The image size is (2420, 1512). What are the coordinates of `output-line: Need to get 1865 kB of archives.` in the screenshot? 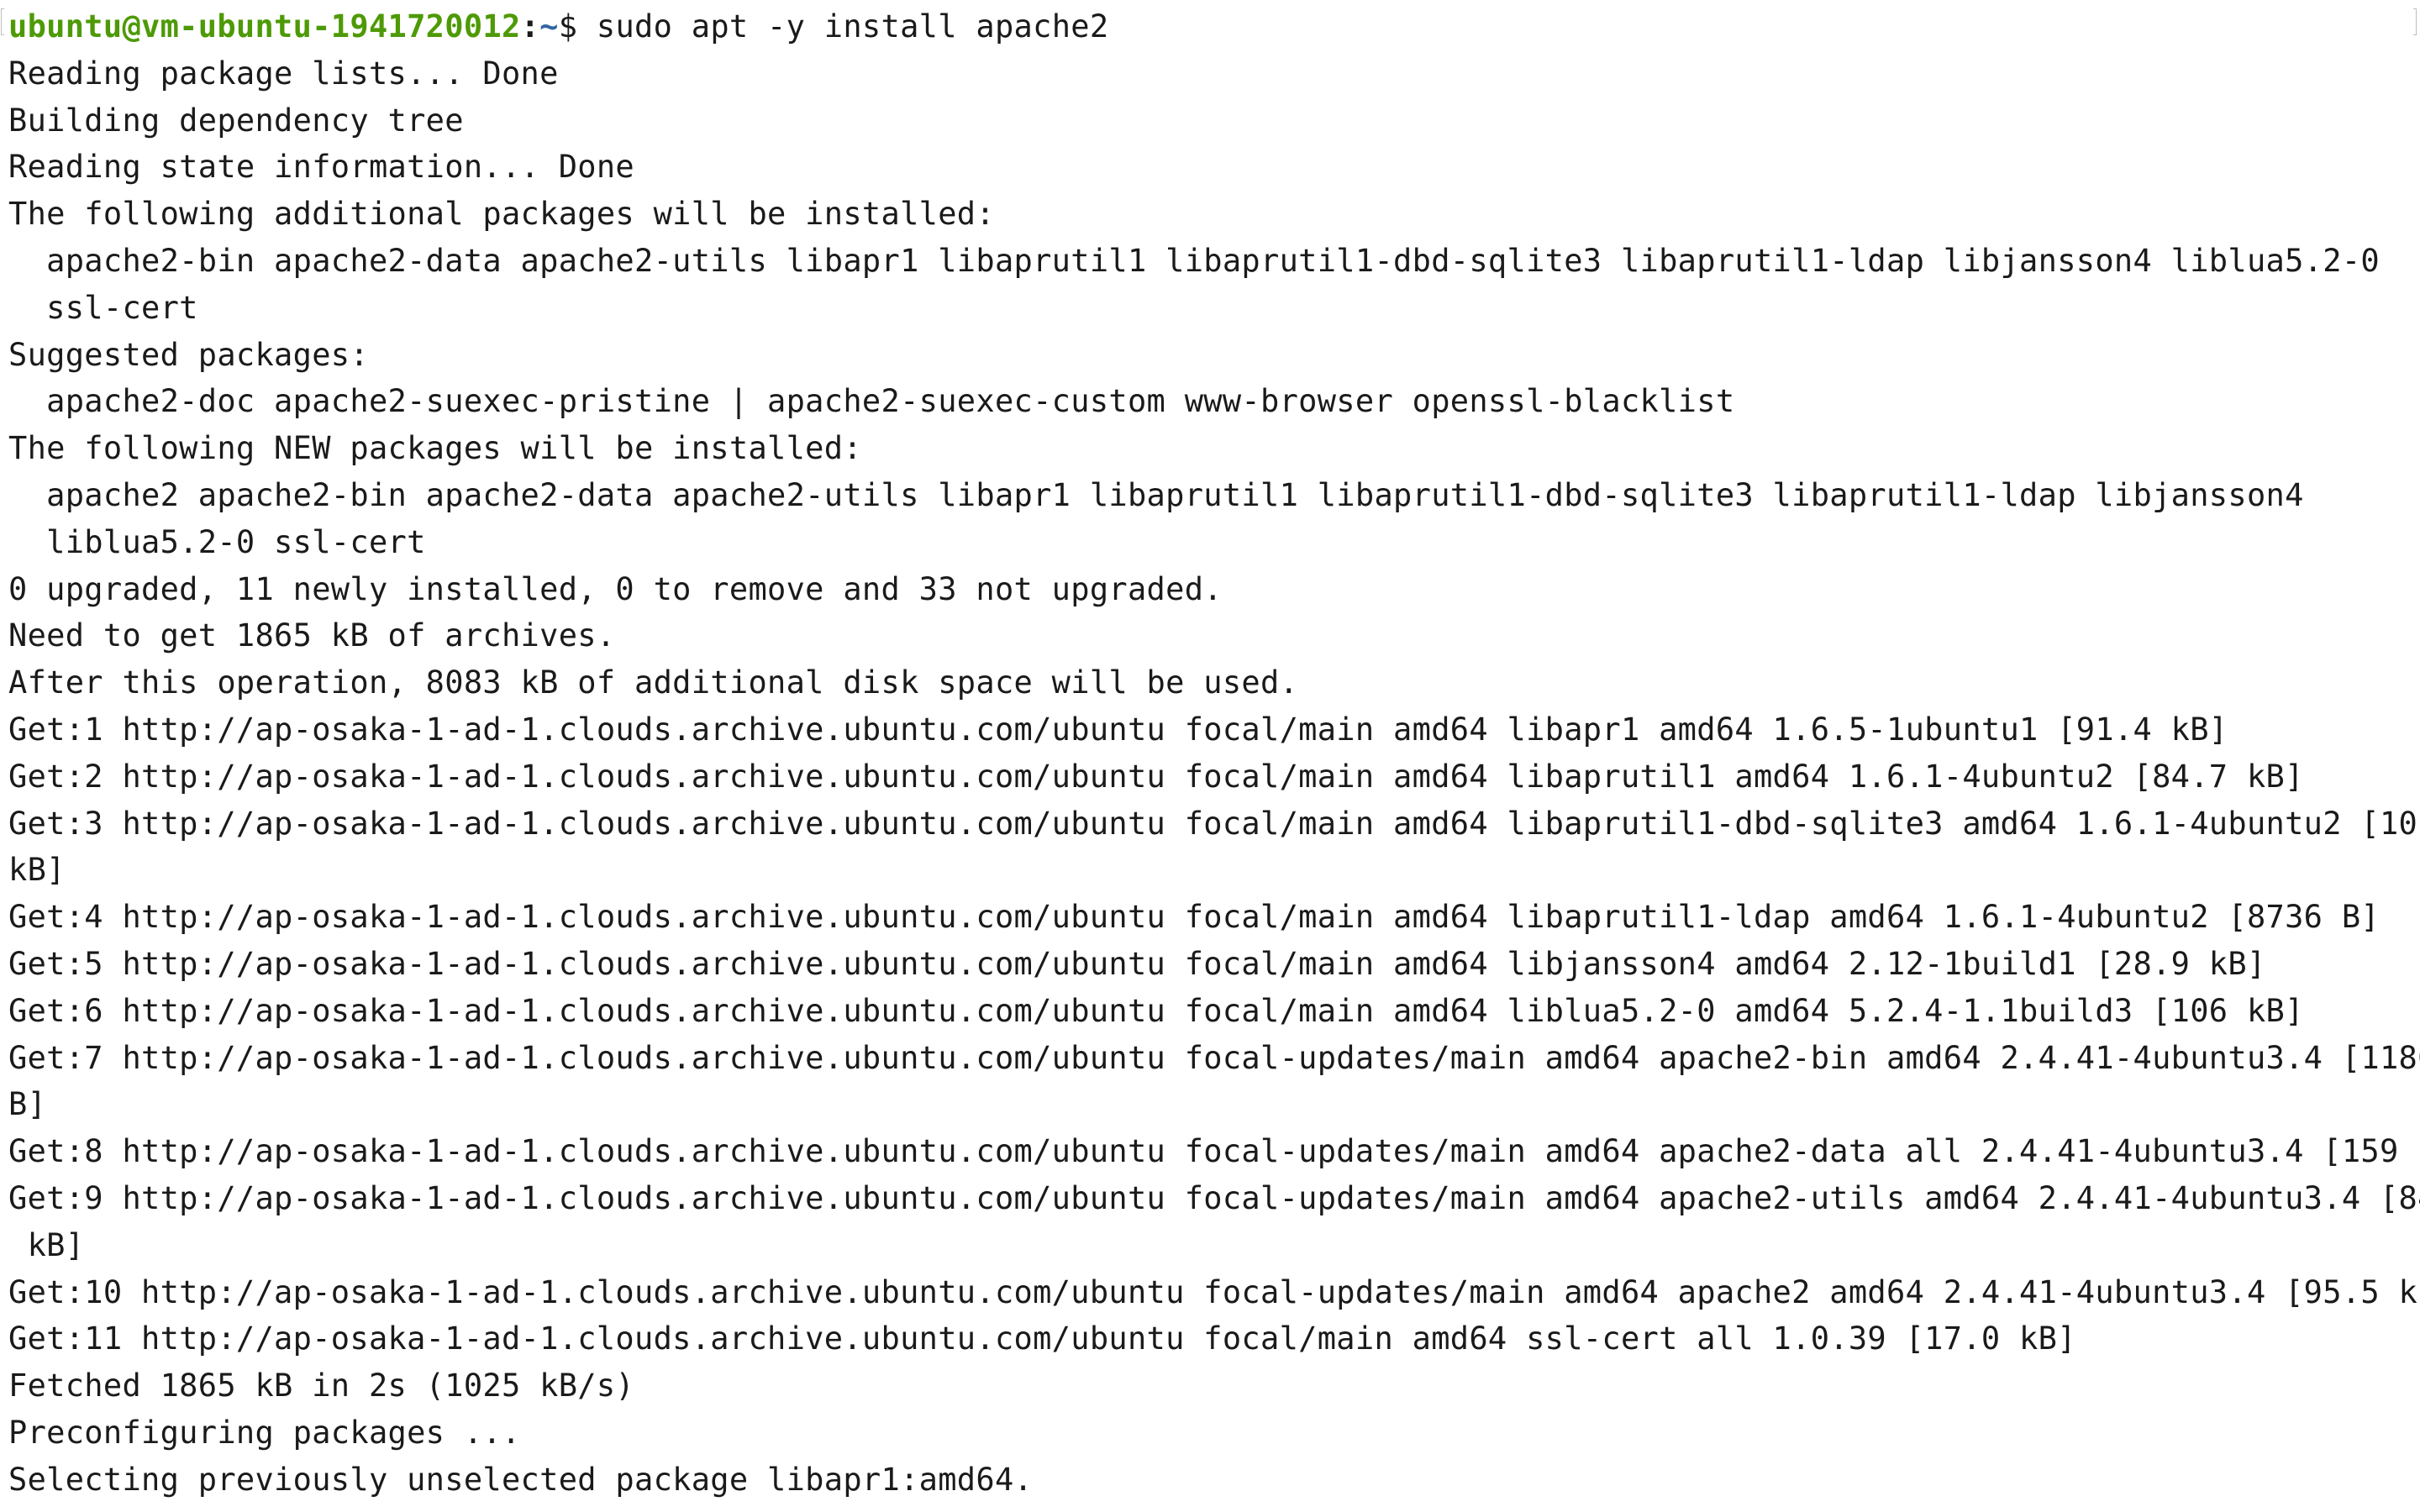 It's located at (312, 635).